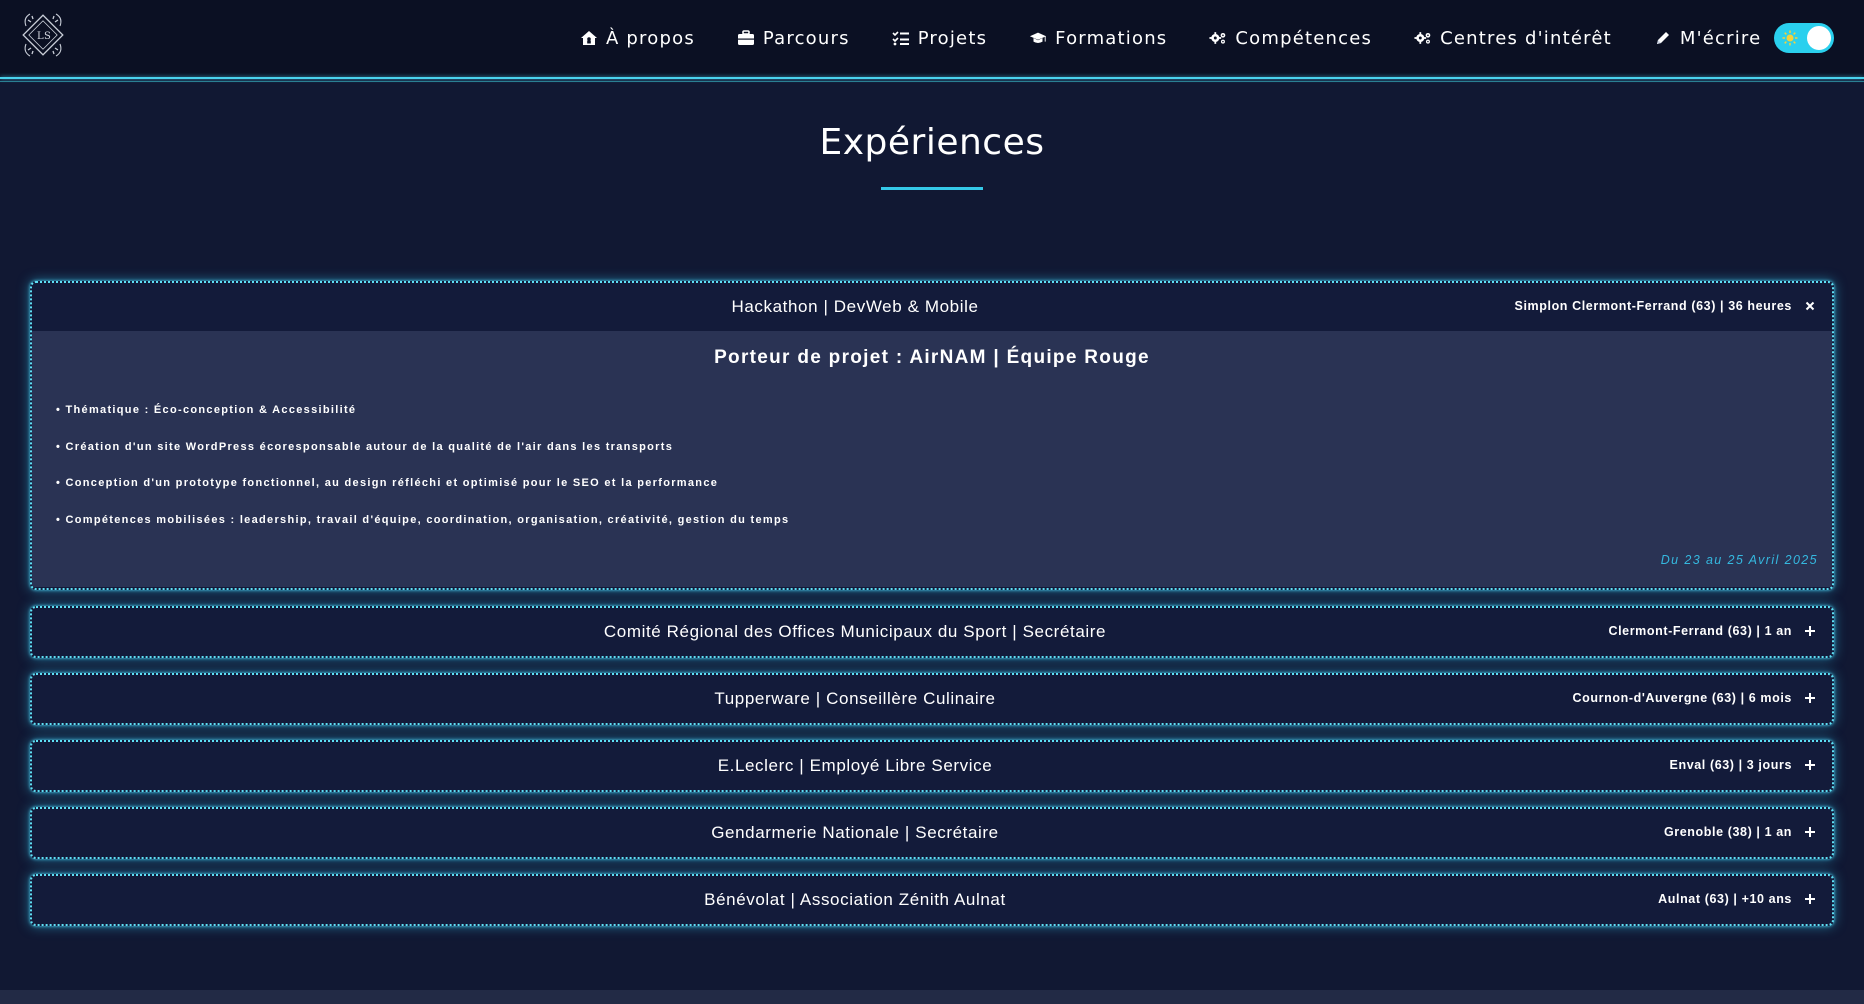 This screenshot has width=1864, height=1004. Describe the element at coordinates (1790, 38) in the screenshot. I see `sun-icon` at that location.